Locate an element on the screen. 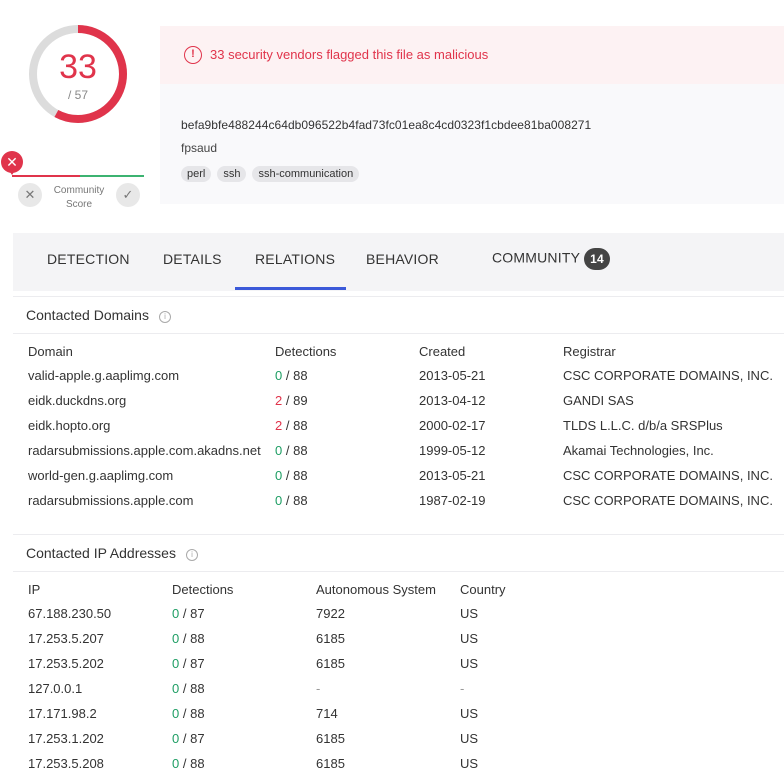  alert-icon: ! is located at coordinates (193, 55).